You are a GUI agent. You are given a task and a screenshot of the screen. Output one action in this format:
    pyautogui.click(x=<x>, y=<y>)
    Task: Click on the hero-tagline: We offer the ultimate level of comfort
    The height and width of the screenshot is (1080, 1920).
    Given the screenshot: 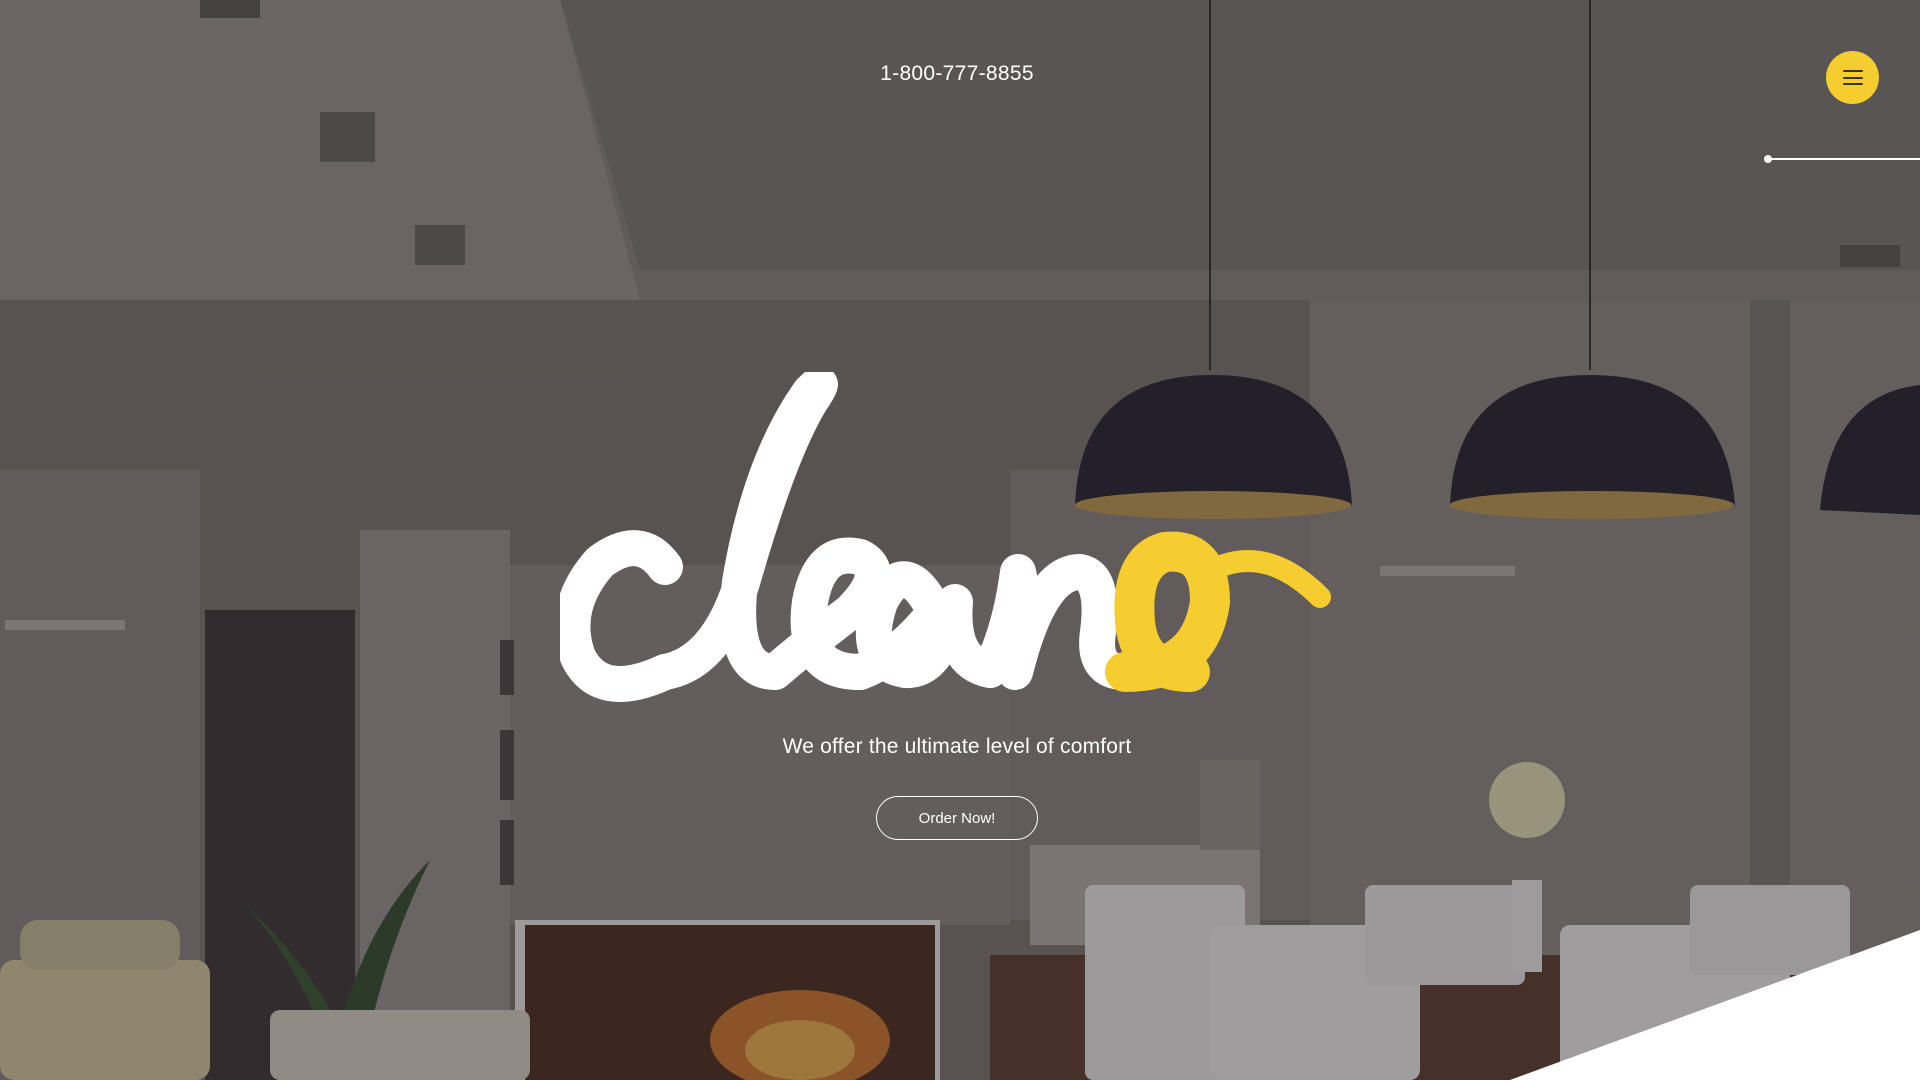 What is the action you would take?
    pyautogui.click(x=957, y=746)
    